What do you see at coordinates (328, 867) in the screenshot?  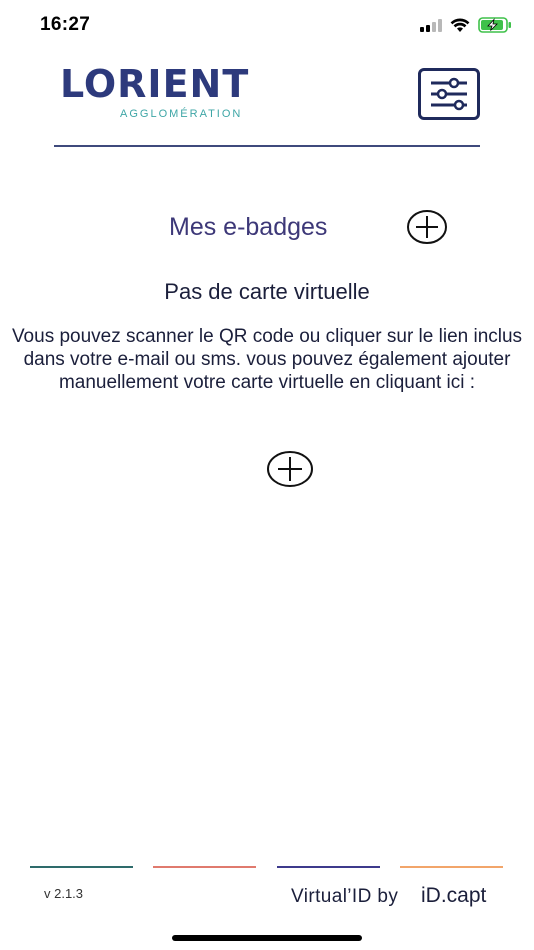 I see `footer-line-indigo` at bounding box center [328, 867].